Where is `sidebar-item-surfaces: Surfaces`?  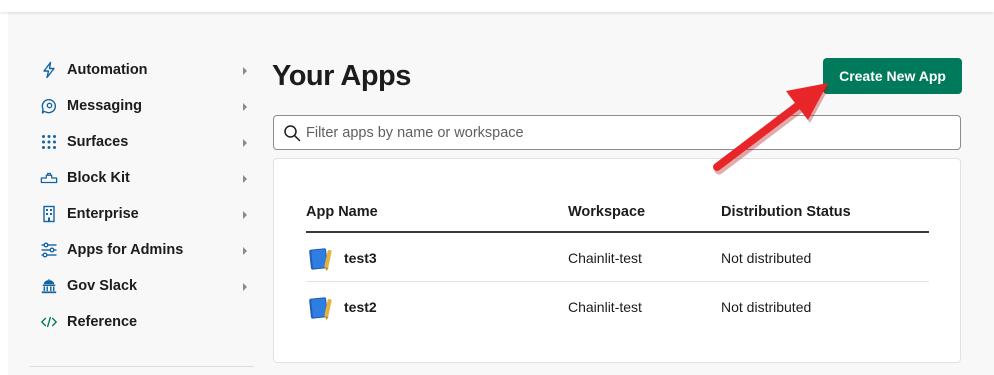 sidebar-item-surfaces: Surfaces is located at coordinates (143, 142).